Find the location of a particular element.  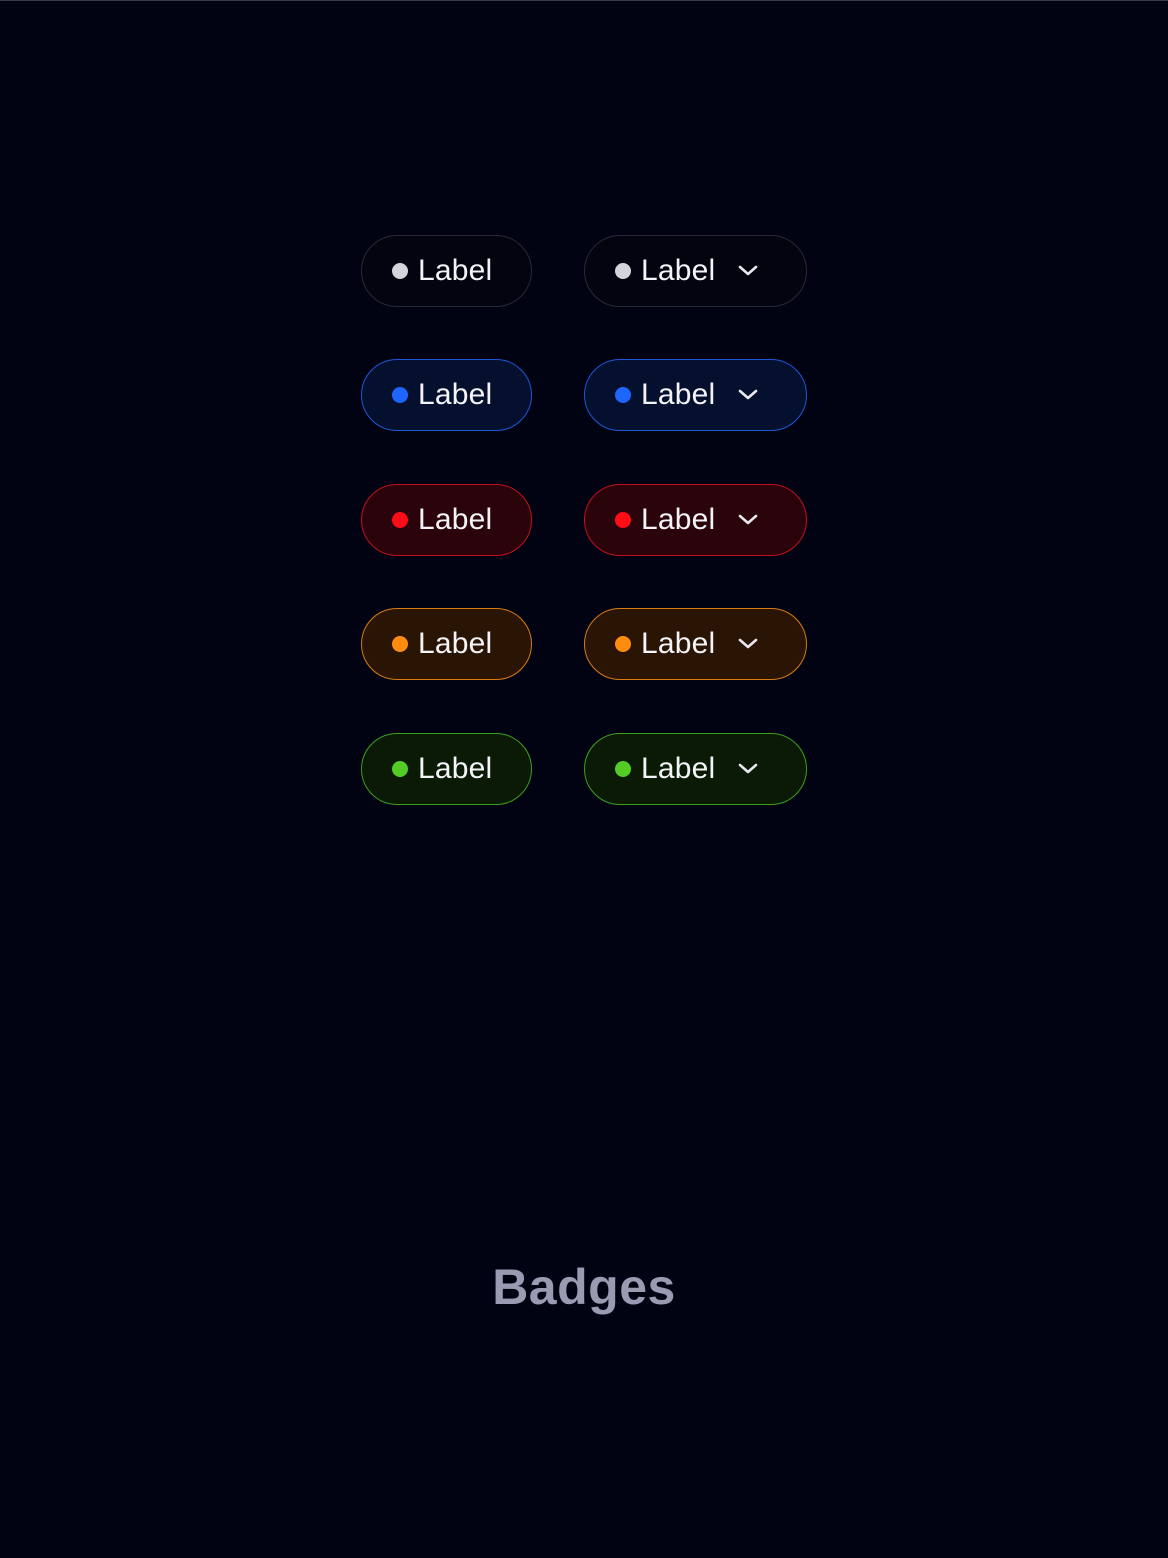

top-divider is located at coordinates (584, 0).